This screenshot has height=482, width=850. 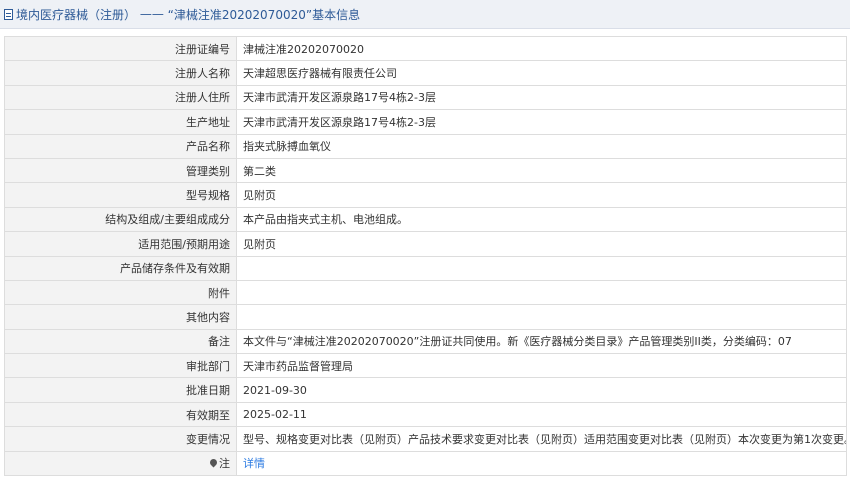 I want to click on table-row: 管理类别 第二类, so click(x=425, y=170).